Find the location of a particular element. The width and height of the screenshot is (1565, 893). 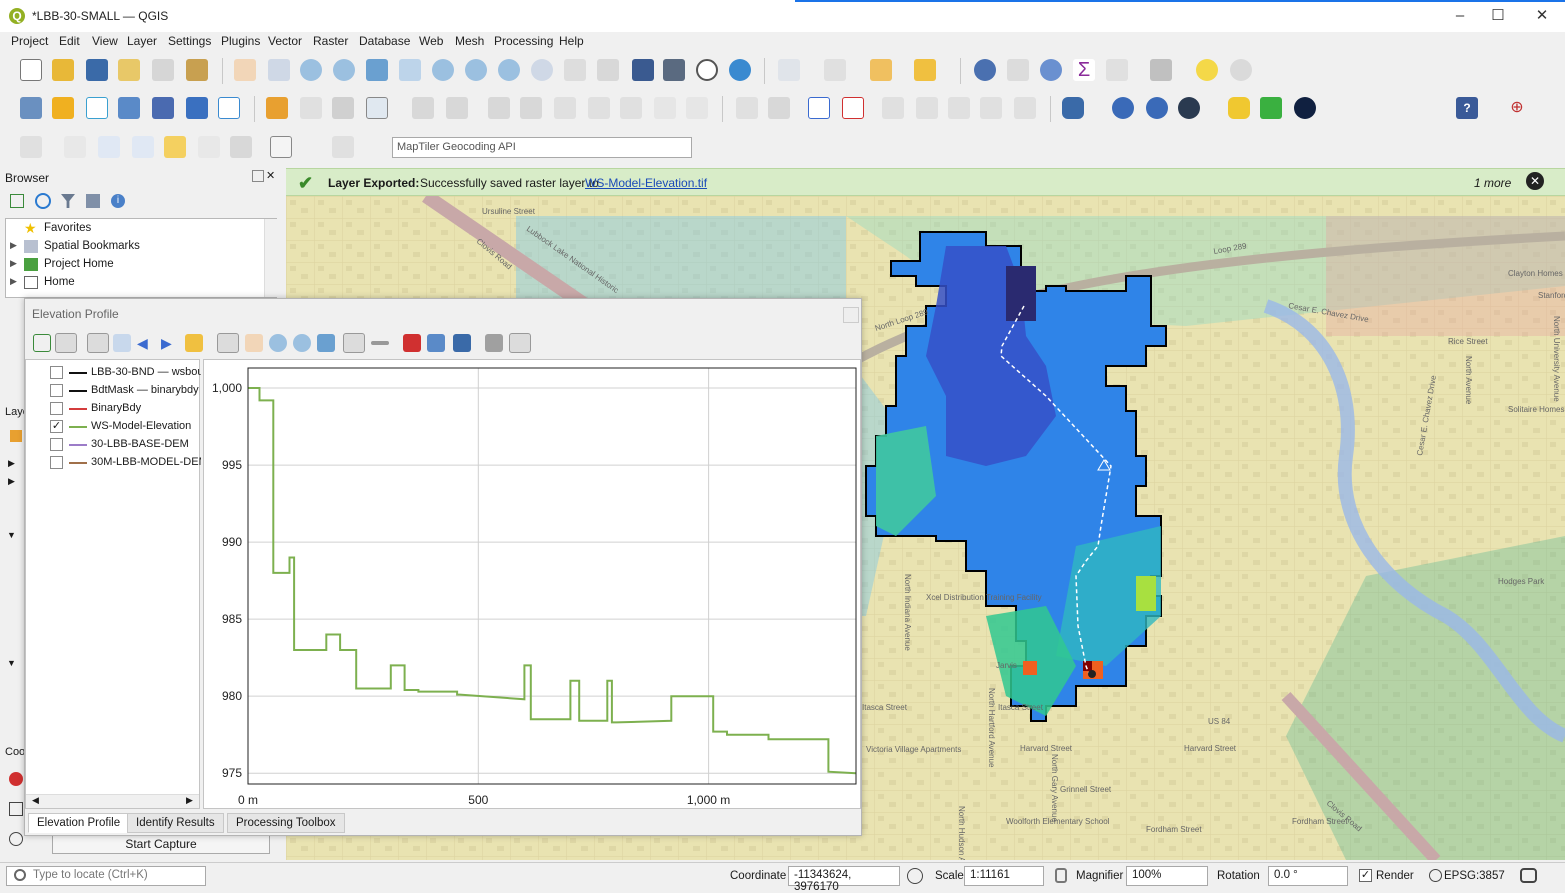

render-checkbox: ✓ is located at coordinates (1365, 875).